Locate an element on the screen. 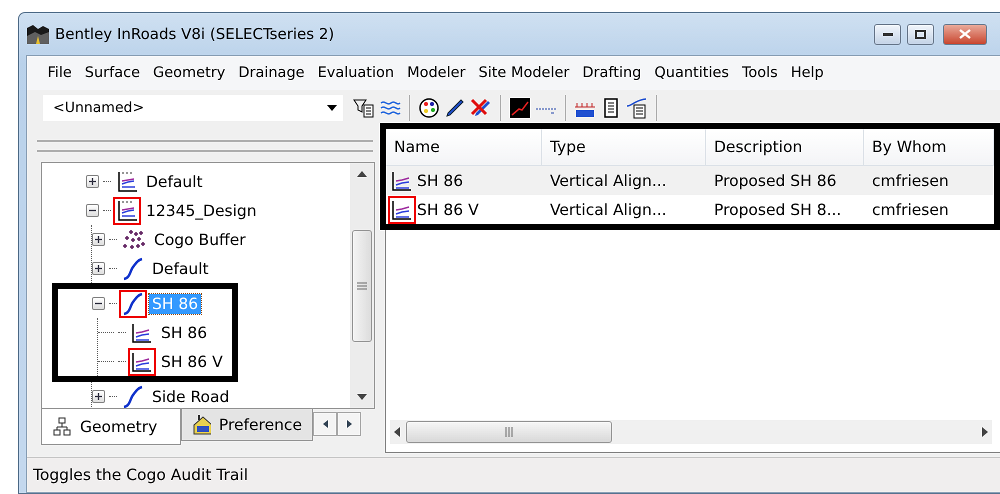 Image resolution: width=1000 pixels, height=494 pixels. hierarchy-icon is located at coordinates (62, 426).